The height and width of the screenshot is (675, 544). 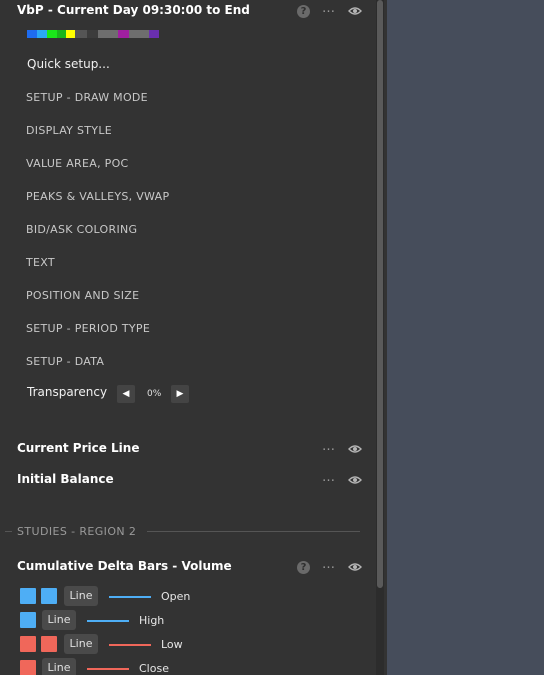 I want to click on indicator-initial-balance: Initial Balance, so click(x=65, y=479).